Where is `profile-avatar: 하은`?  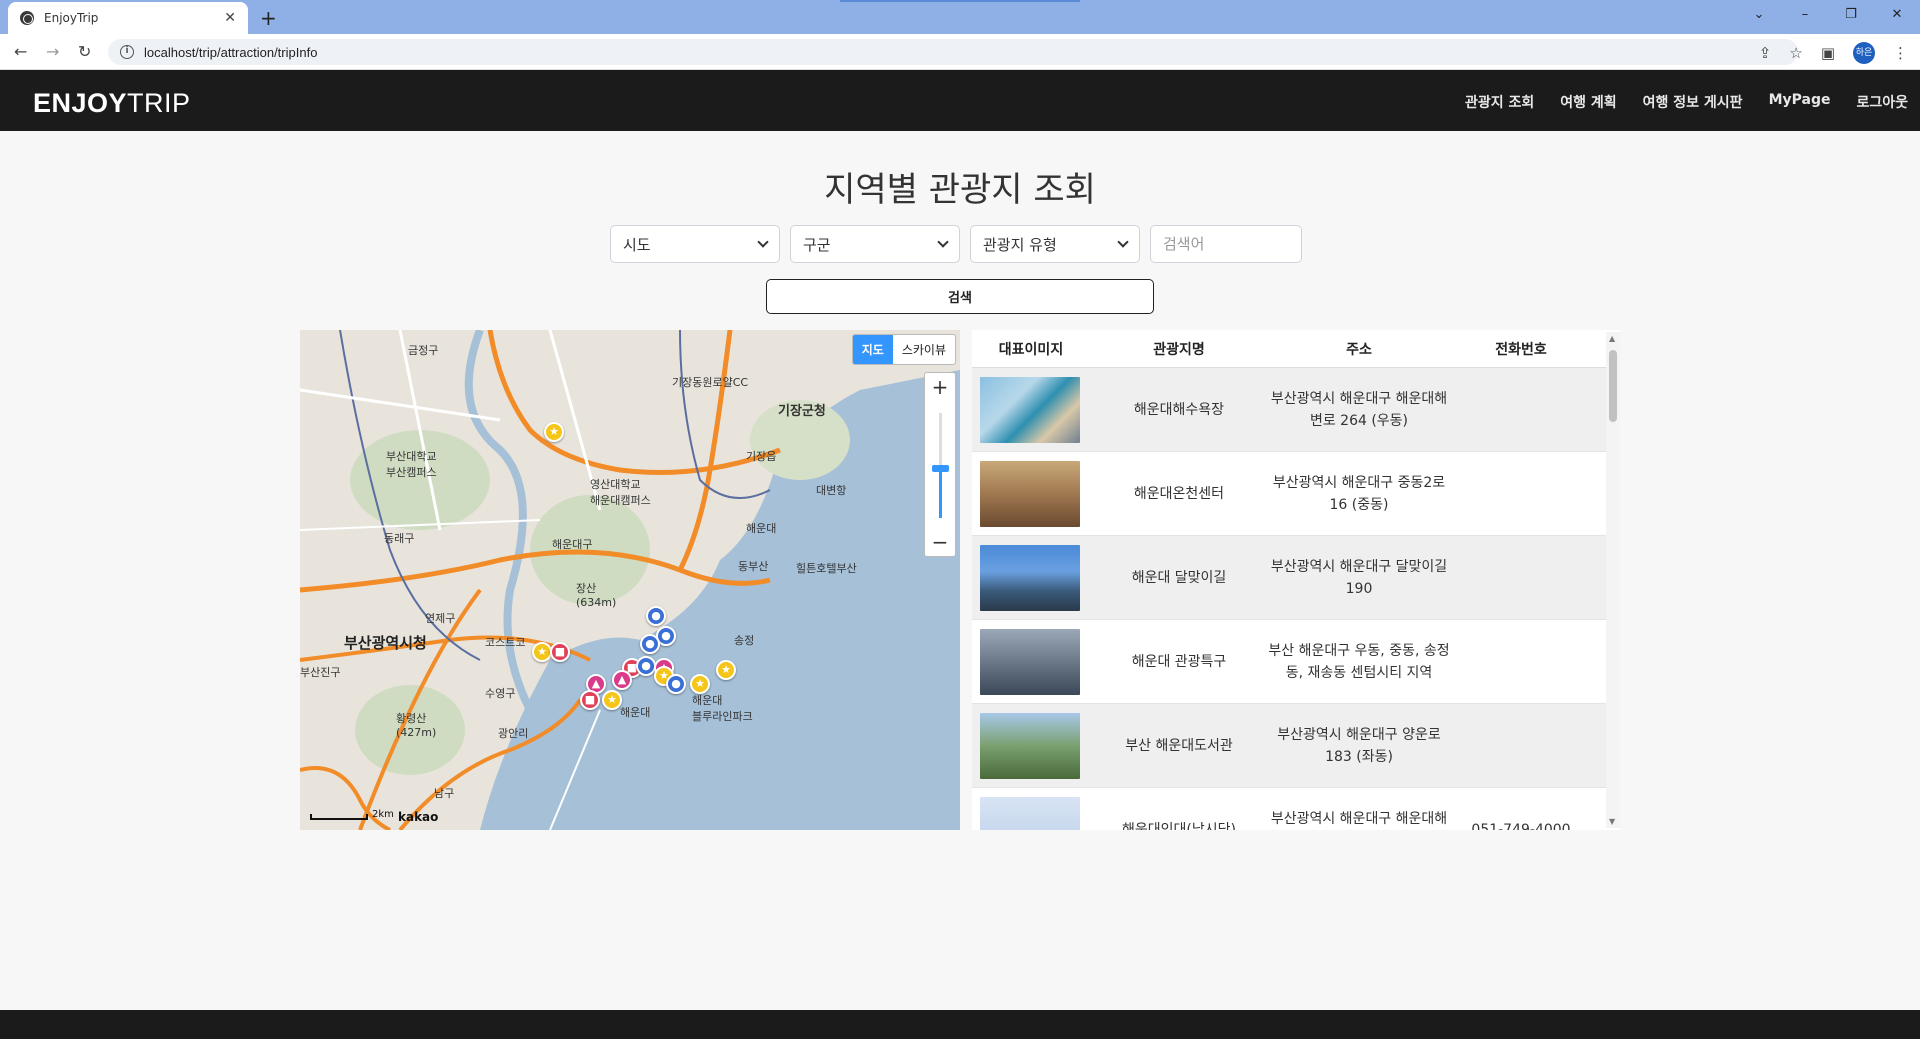 profile-avatar: 하은 is located at coordinates (1864, 53).